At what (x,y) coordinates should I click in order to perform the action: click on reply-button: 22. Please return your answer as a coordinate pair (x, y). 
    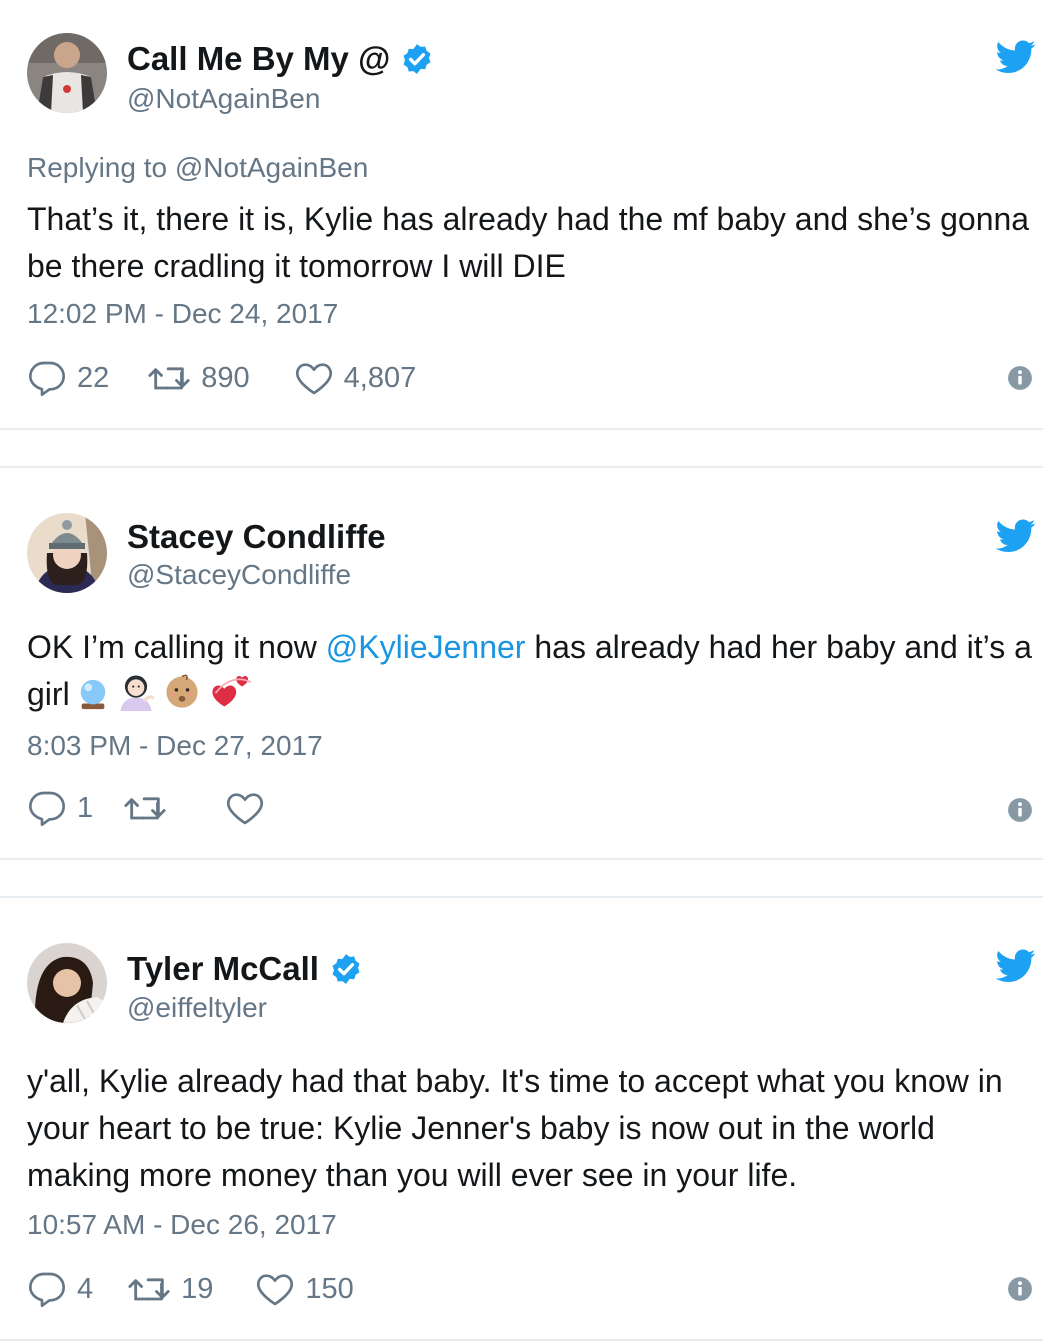
    Looking at the image, I should click on (68, 378).